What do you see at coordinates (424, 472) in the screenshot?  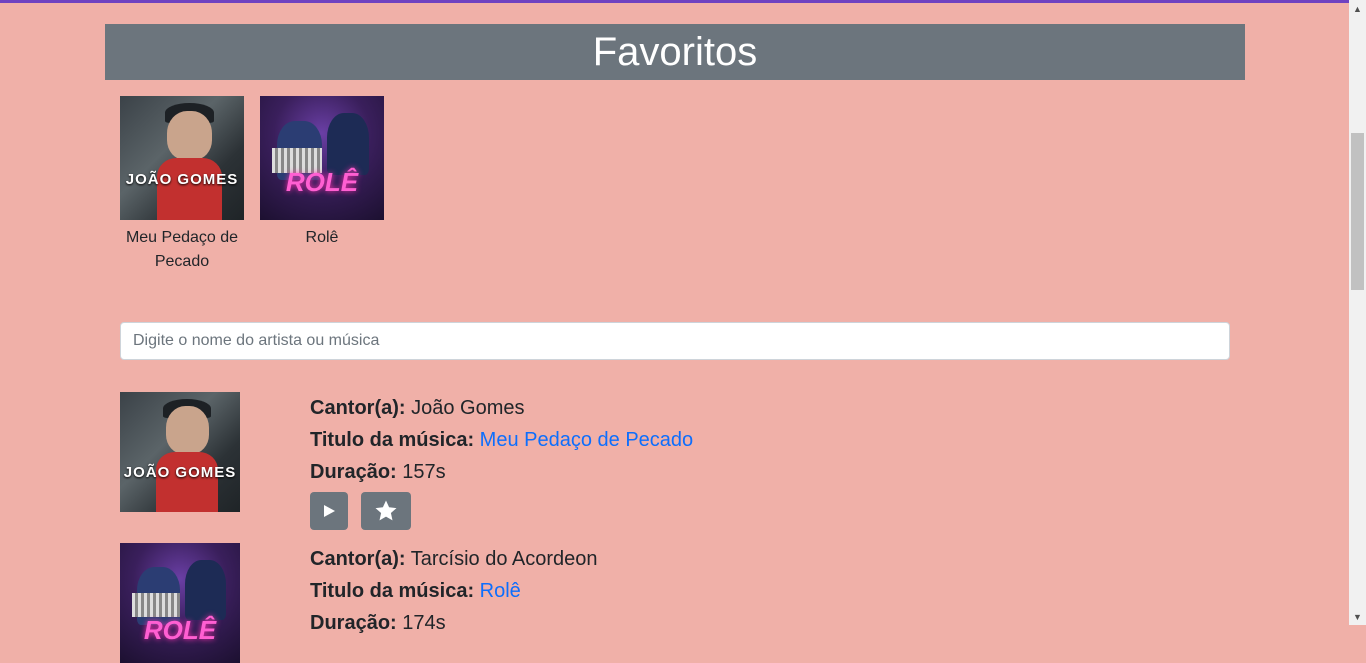 I see `song-duration: 157s` at bounding box center [424, 472].